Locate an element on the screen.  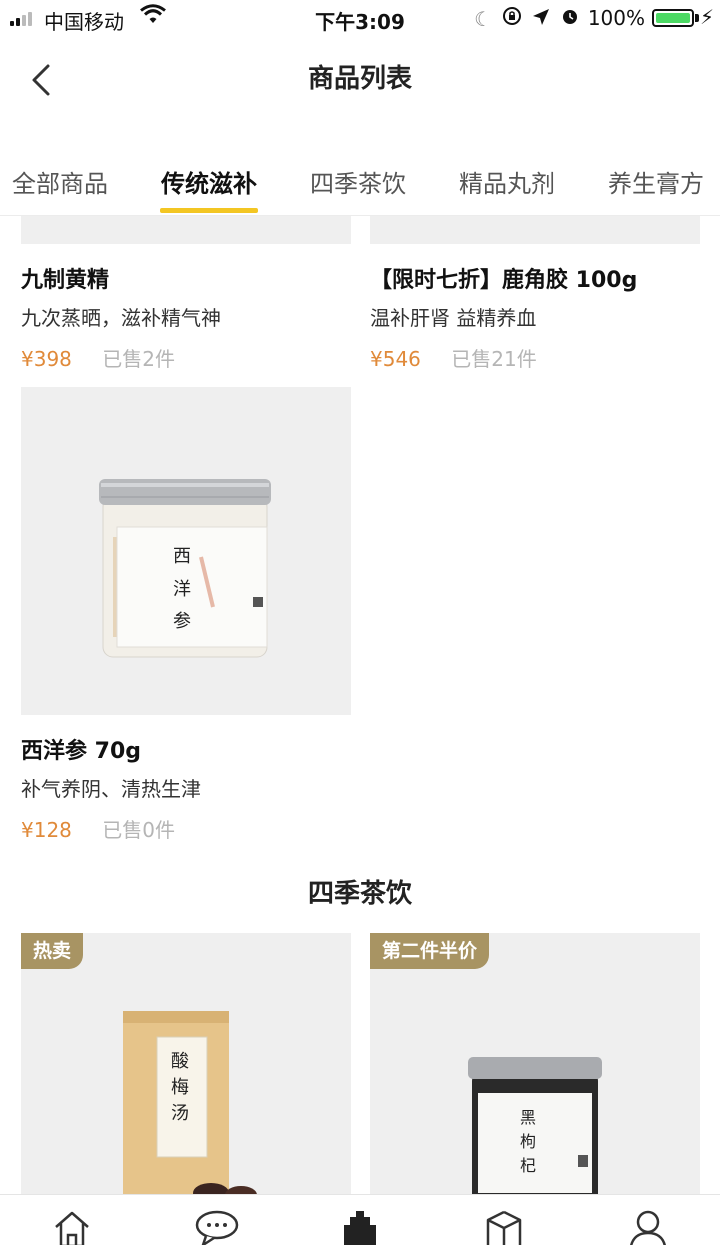
product-price: ¥398 is located at coordinates (46, 359).